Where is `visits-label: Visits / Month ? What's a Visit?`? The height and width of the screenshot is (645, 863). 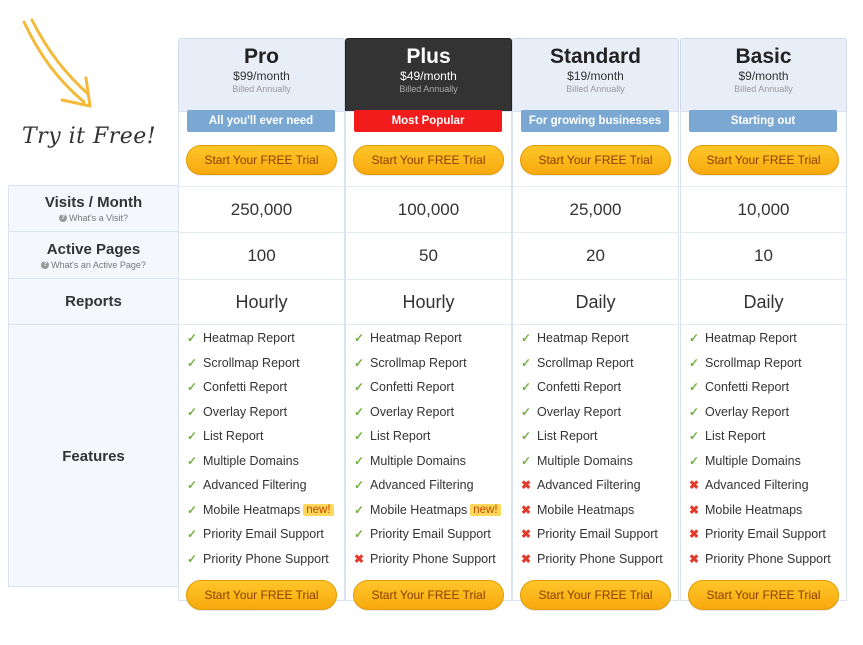 visits-label: Visits / Month ? What's a Visit? is located at coordinates (93, 209).